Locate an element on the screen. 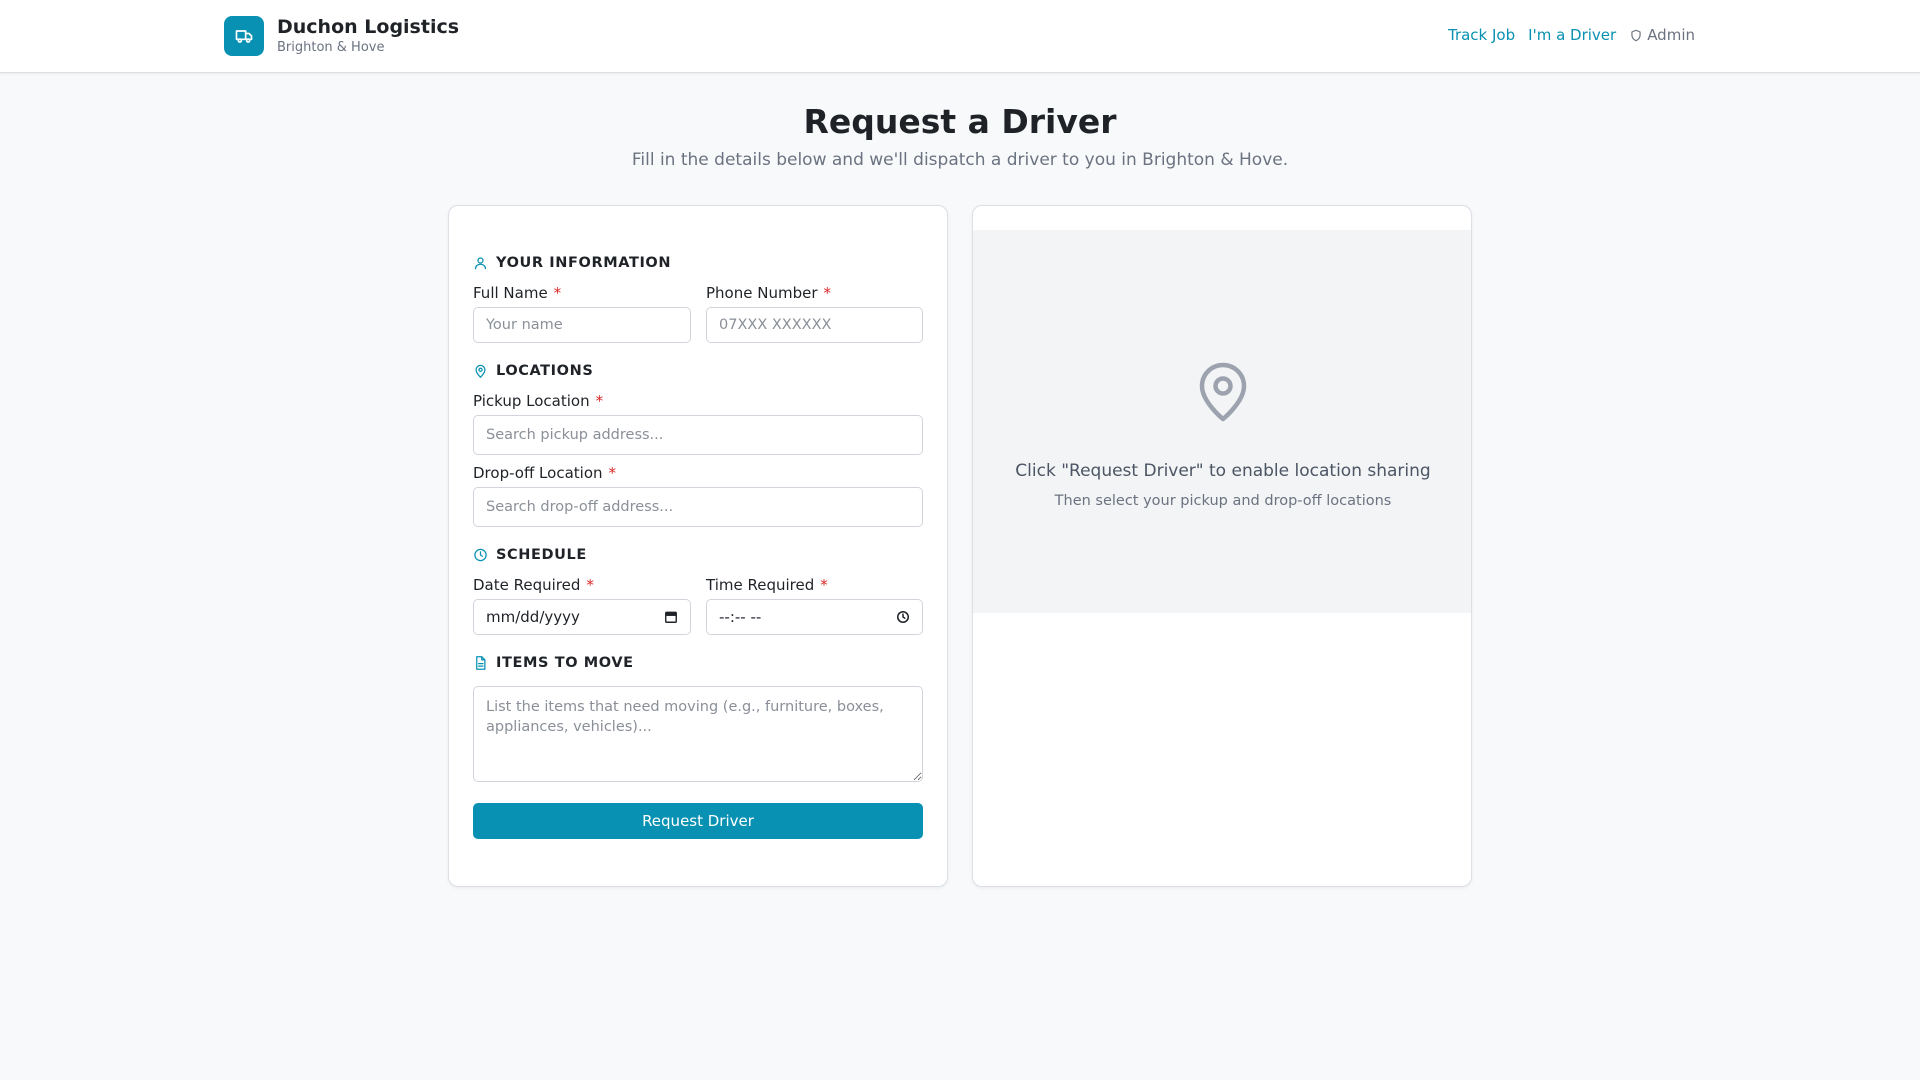  full-name-label-text: Full Name is located at coordinates (510, 293).